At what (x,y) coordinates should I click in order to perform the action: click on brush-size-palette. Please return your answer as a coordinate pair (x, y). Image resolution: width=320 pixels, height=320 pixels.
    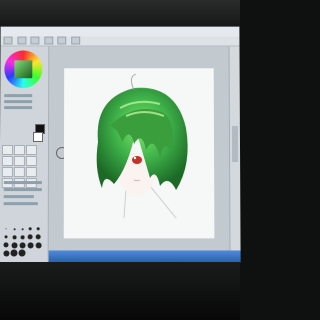
    Looking at the image, I should click on (23, 243).